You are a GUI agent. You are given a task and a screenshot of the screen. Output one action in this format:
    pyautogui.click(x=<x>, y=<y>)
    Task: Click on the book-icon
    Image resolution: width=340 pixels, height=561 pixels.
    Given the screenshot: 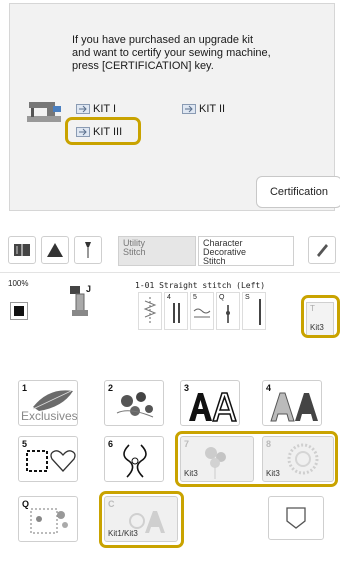 What is the action you would take?
    pyautogui.click(x=22, y=250)
    